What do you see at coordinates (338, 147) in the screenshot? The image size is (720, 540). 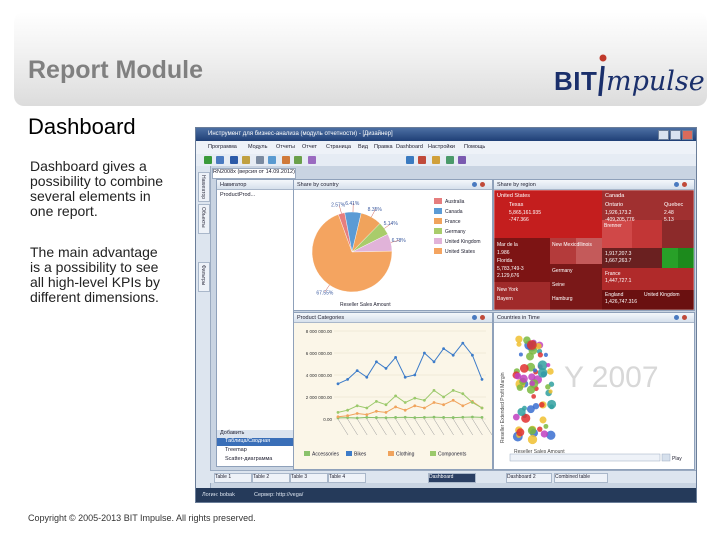 I see `menu-item: Страница` at bounding box center [338, 147].